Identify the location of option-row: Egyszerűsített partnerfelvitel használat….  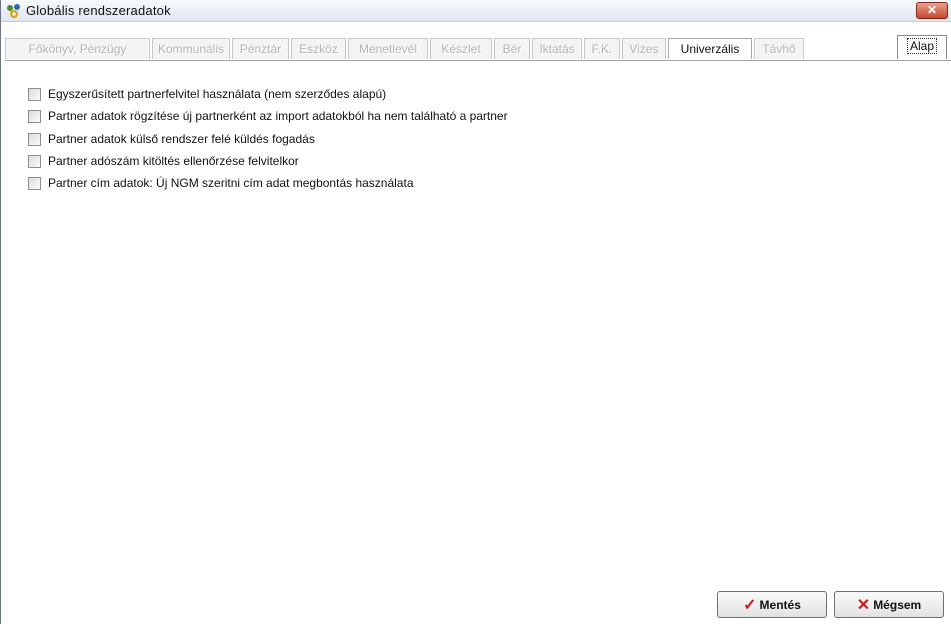
(338, 94).